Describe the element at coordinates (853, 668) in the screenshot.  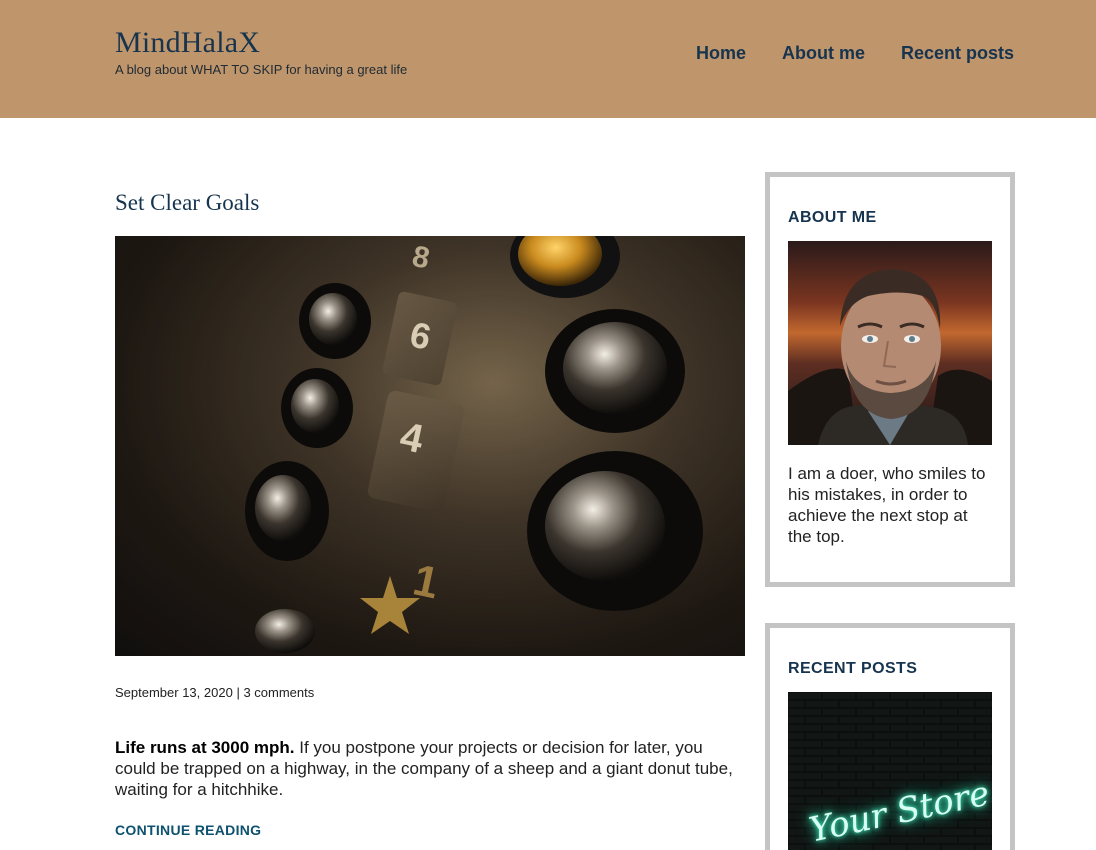
I see `recent-posts-title: RECENT POSTS` at that location.